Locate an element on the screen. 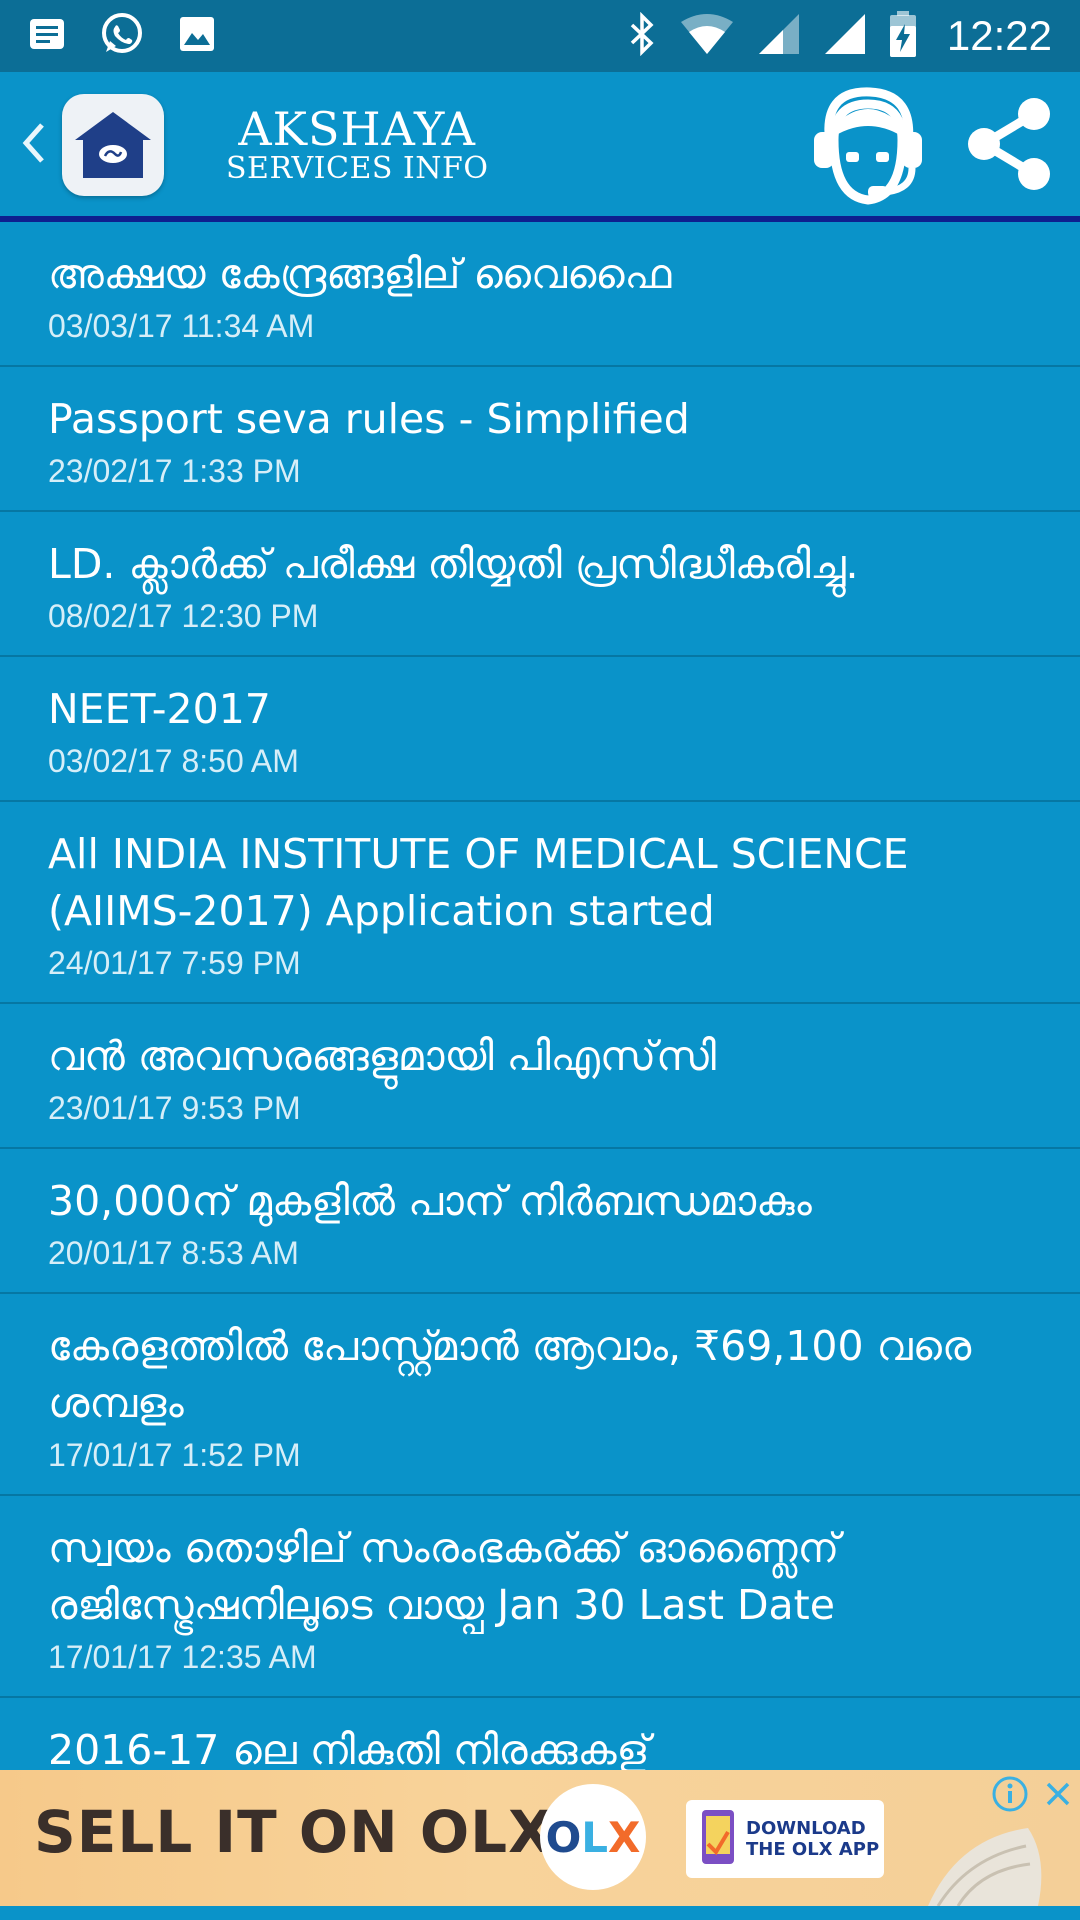 The image size is (1080, 1920). ad-headline: SELL IT ON OLX is located at coordinates (294, 1832).